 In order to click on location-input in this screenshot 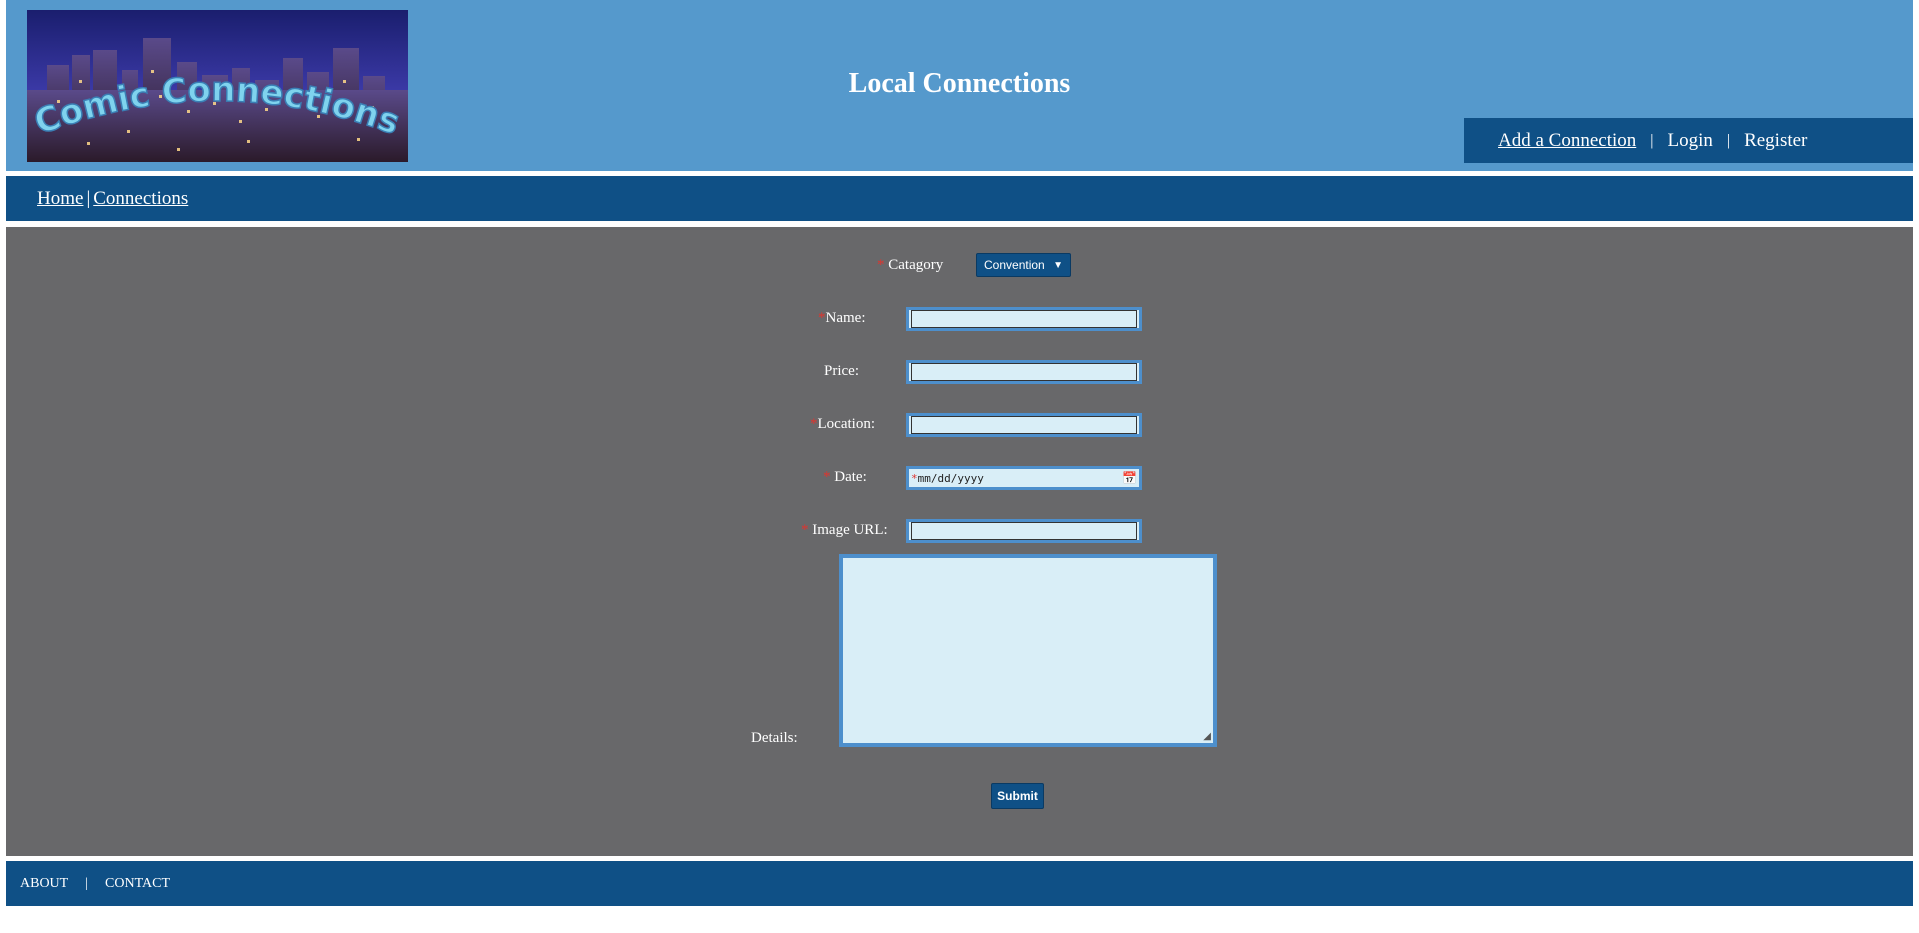, I will do `click(1024, 425)`.